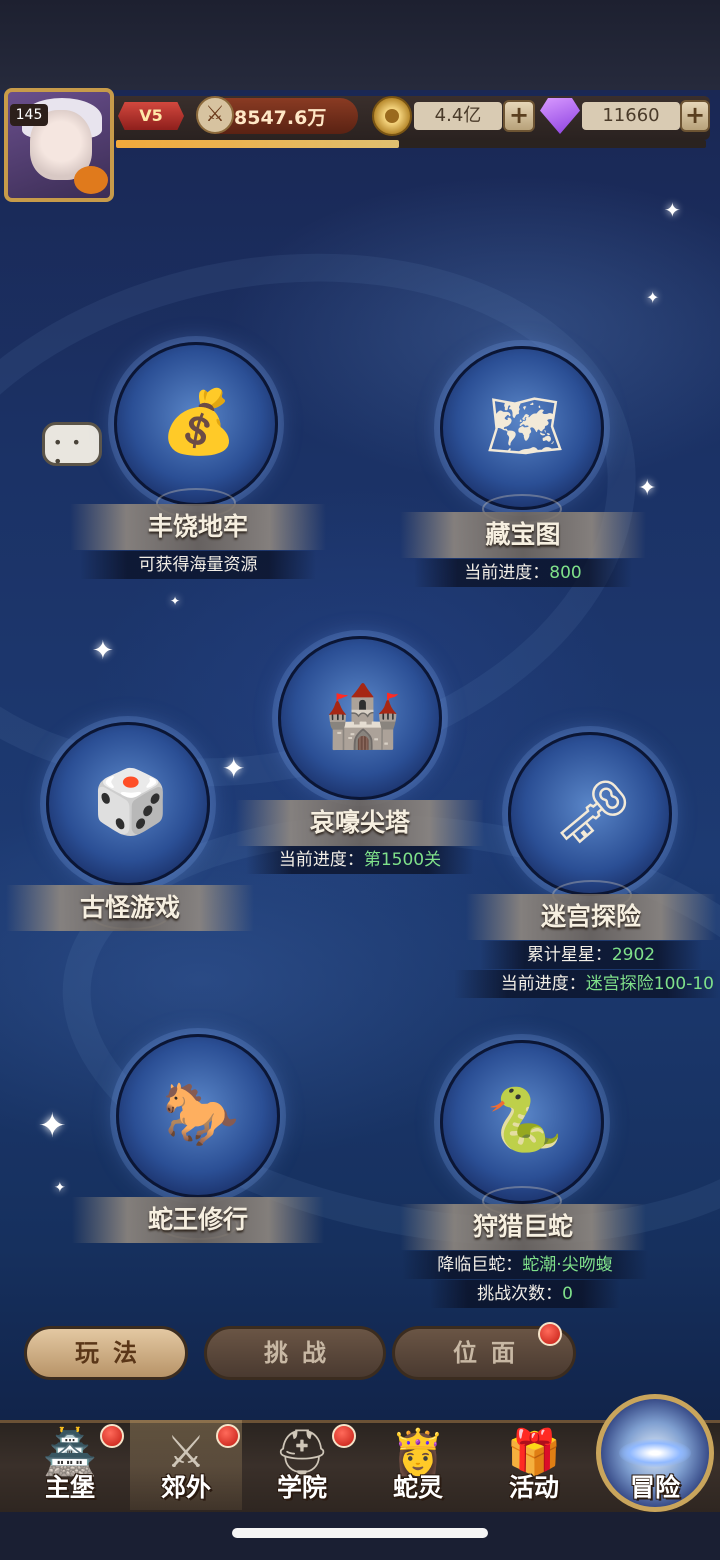  I want to click on gold-amount: 4.4亿, so click(458, 116).